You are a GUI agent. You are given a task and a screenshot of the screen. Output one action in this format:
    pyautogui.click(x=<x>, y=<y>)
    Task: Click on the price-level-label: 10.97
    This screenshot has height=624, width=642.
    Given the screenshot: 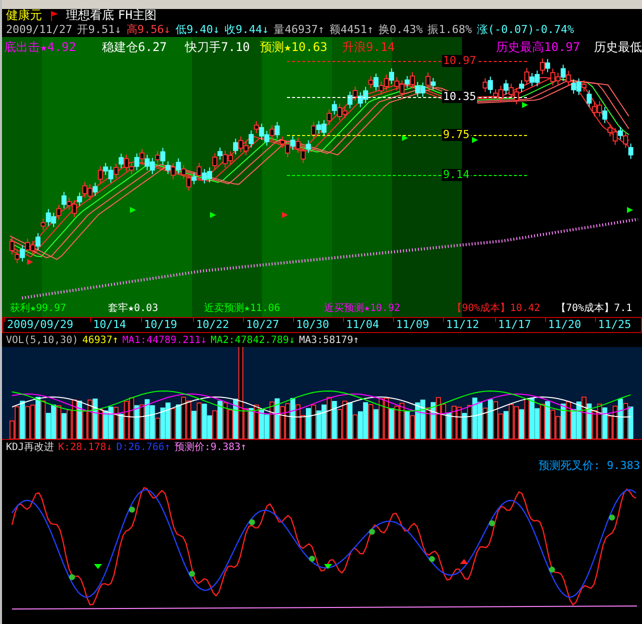 What is the action you would take?
    pyautogui.click(x=460, y=61)
    